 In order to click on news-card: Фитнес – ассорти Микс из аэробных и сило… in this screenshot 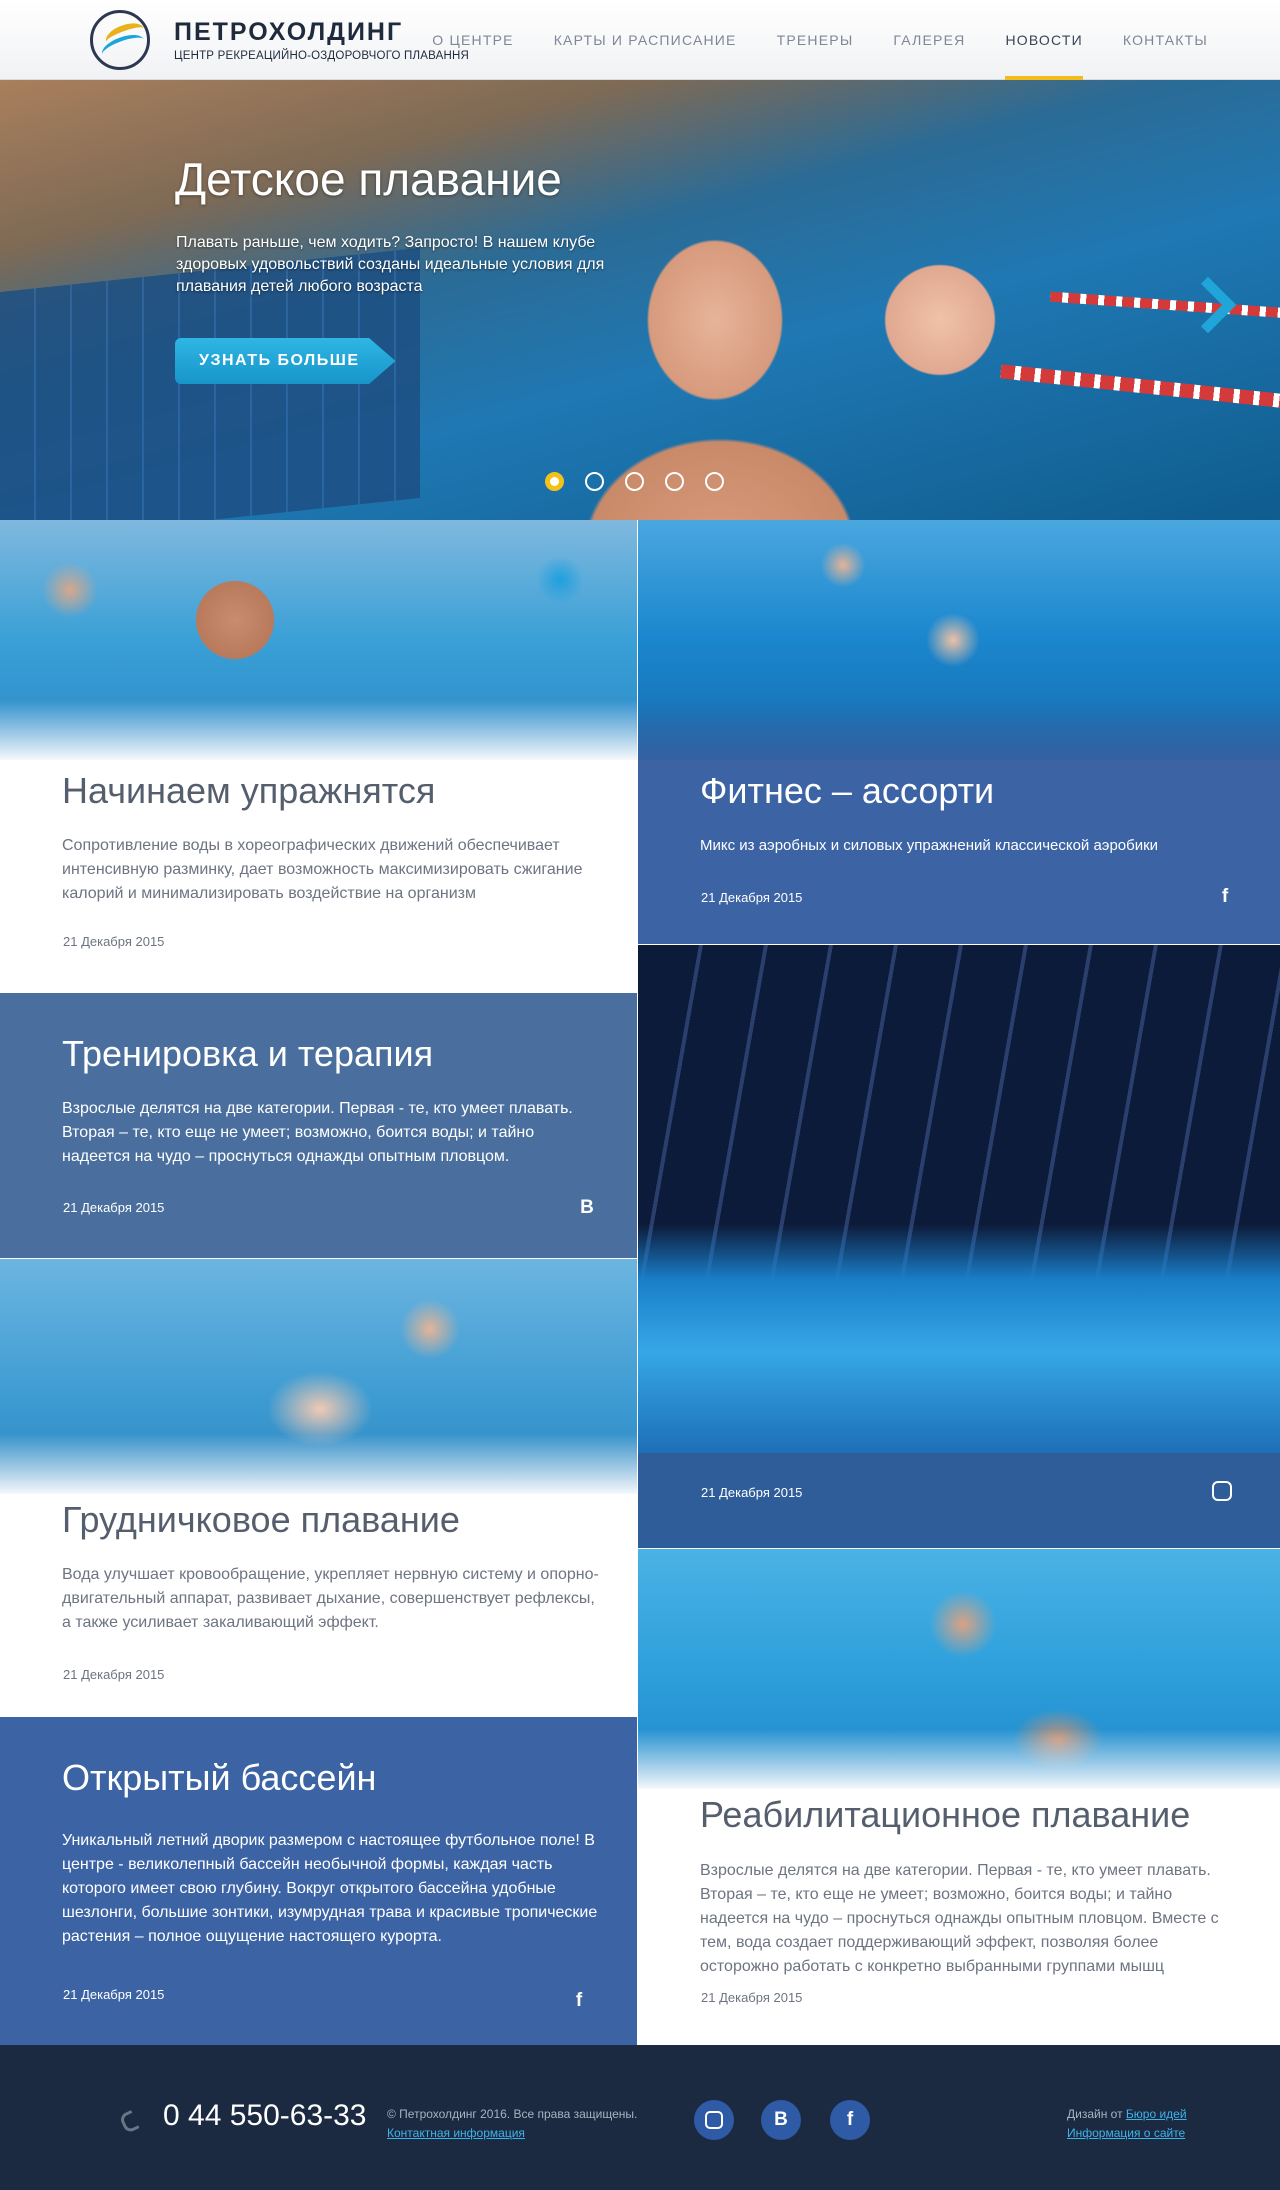, I will do `click(959, 732)`.